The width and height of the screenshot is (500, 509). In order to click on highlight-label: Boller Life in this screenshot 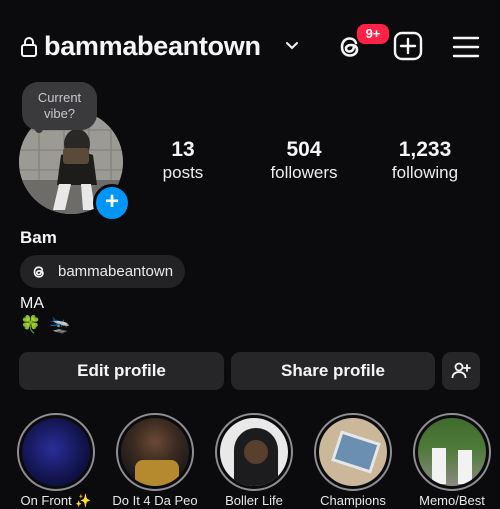, I will do `click(254, 500)`.